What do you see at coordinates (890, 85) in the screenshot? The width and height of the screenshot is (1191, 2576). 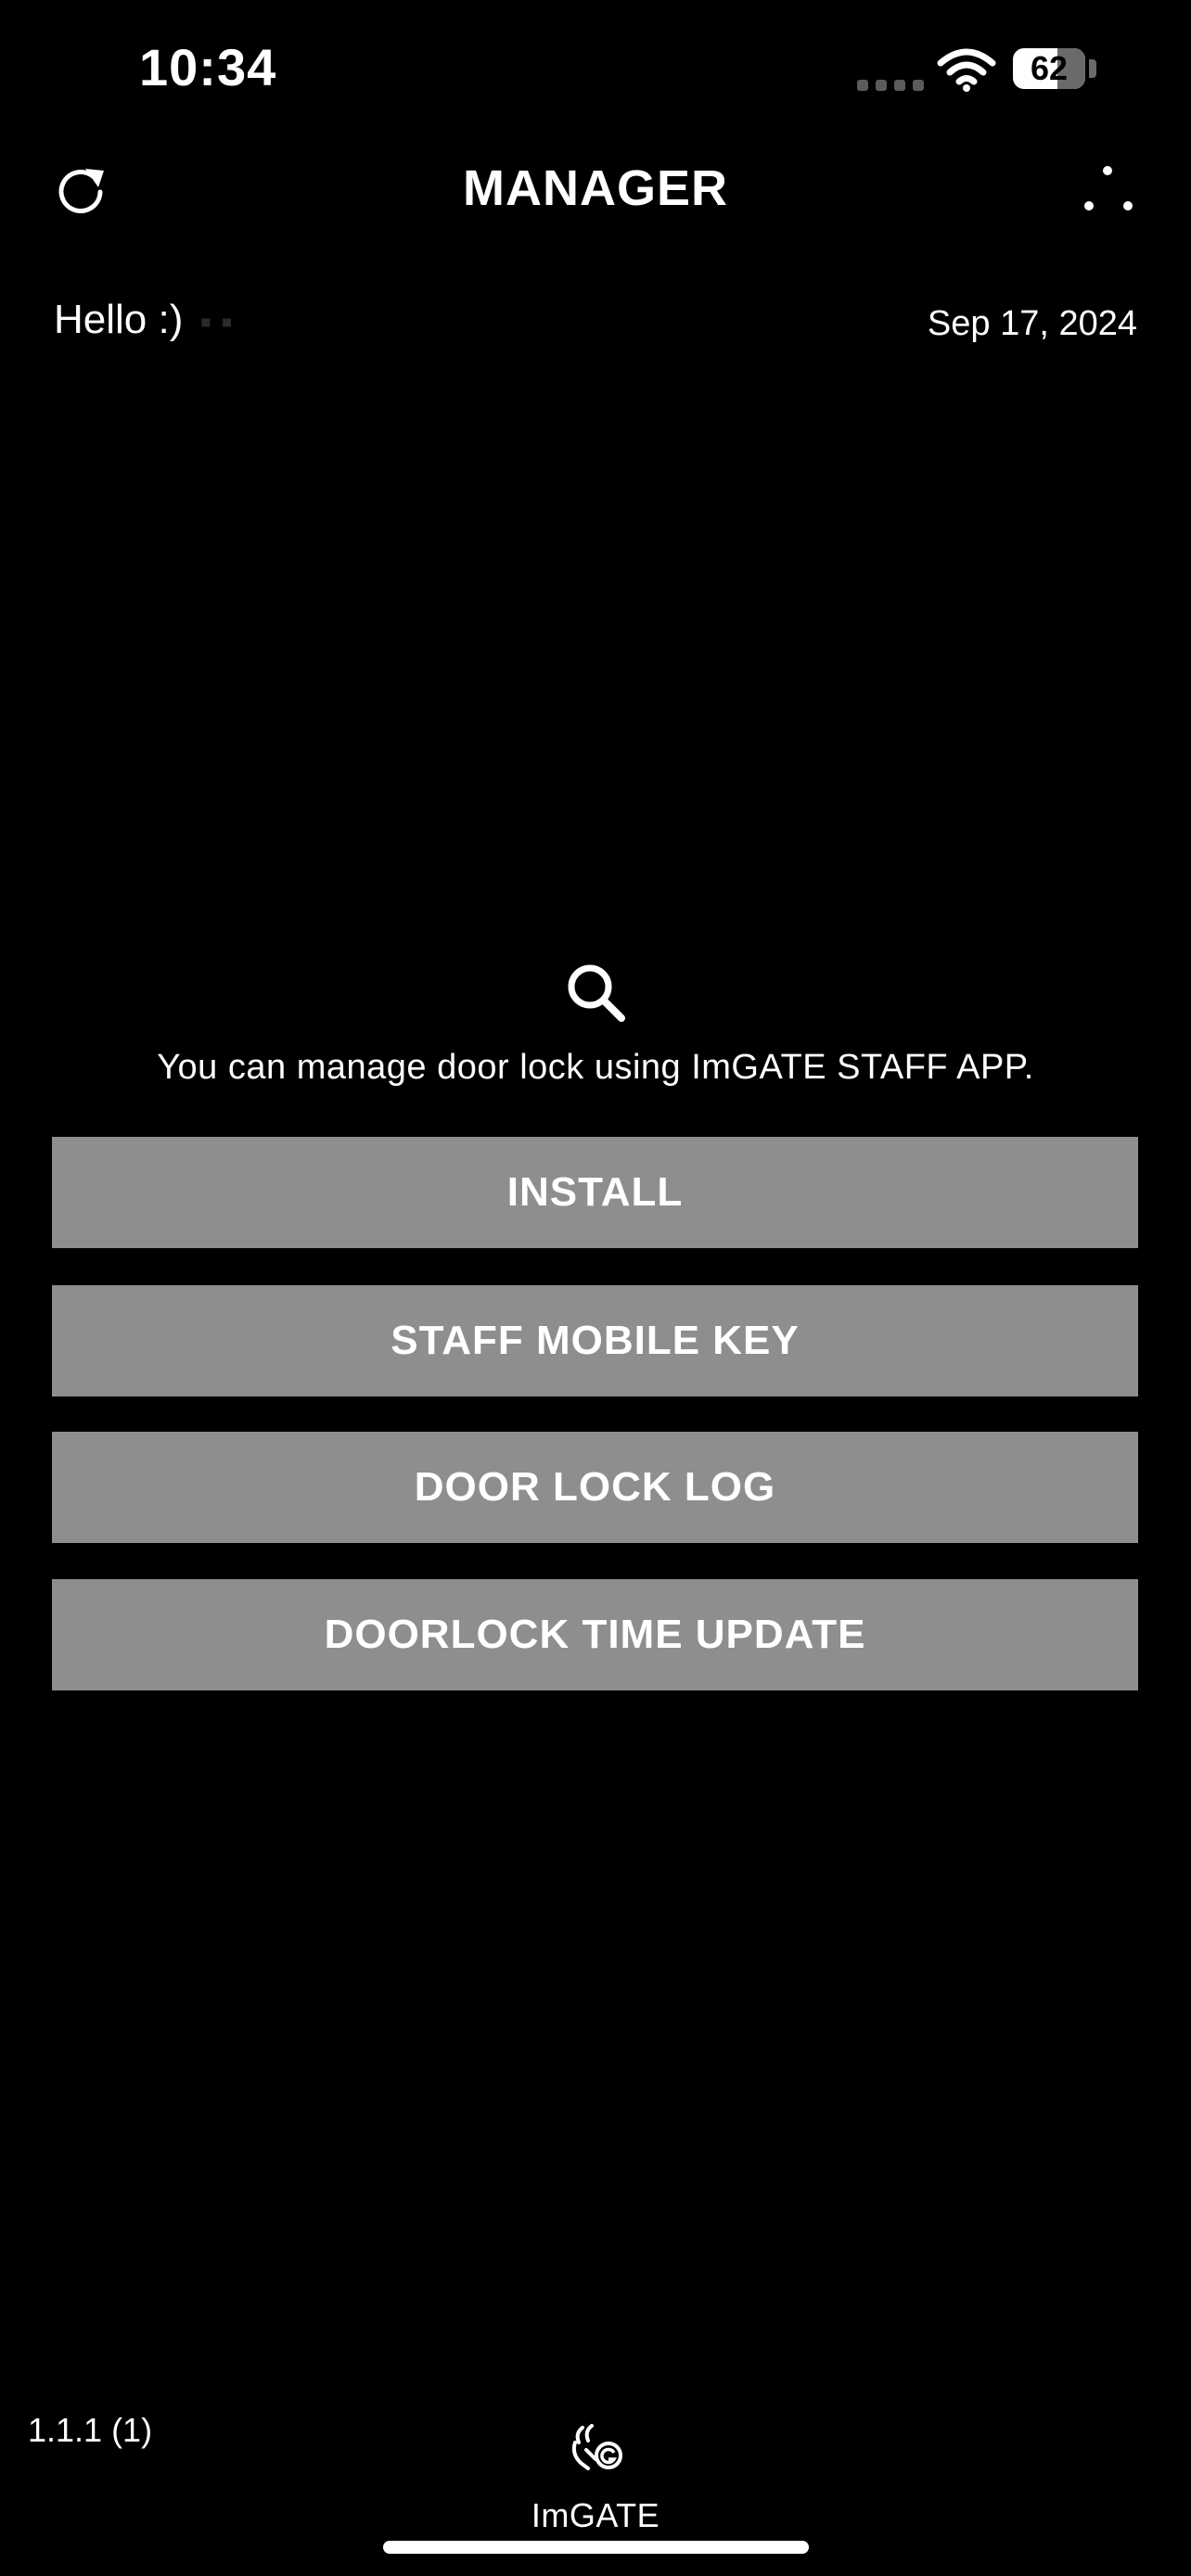 I see `cellular-signal-icon` at bounding box center [890, 85].